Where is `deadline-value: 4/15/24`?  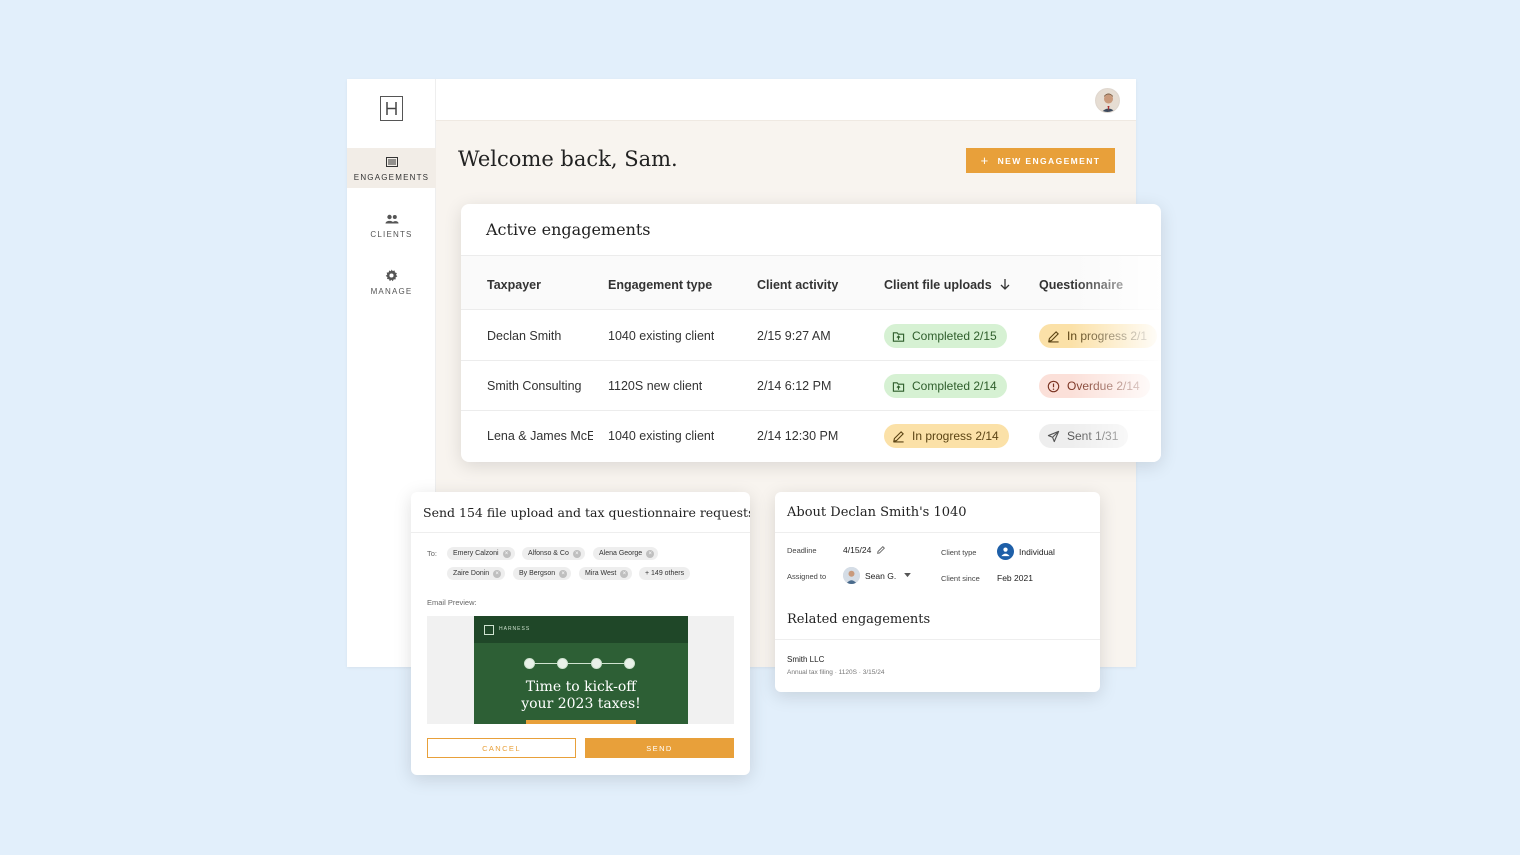 deadline-value: 4/15/24 is located at coordinates (864, 550).